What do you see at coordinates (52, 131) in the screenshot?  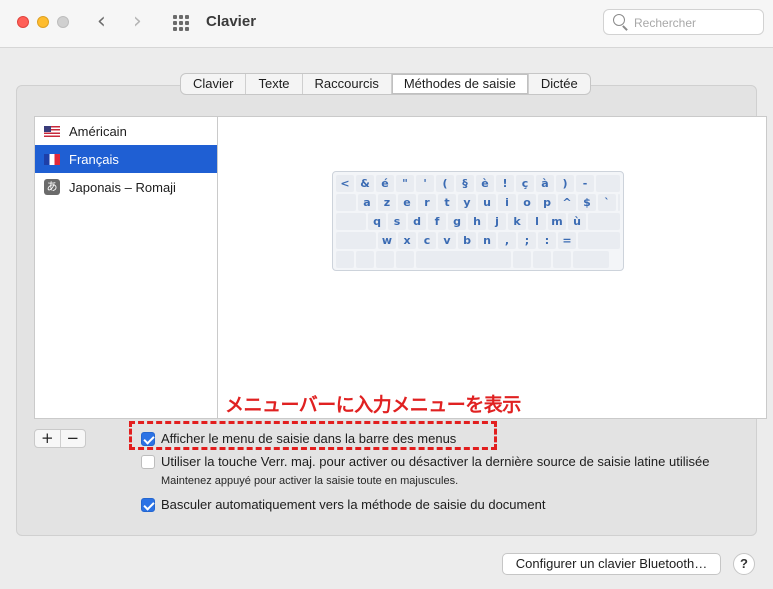 I see `us-flag-icon` at bounding box center [52, 131].